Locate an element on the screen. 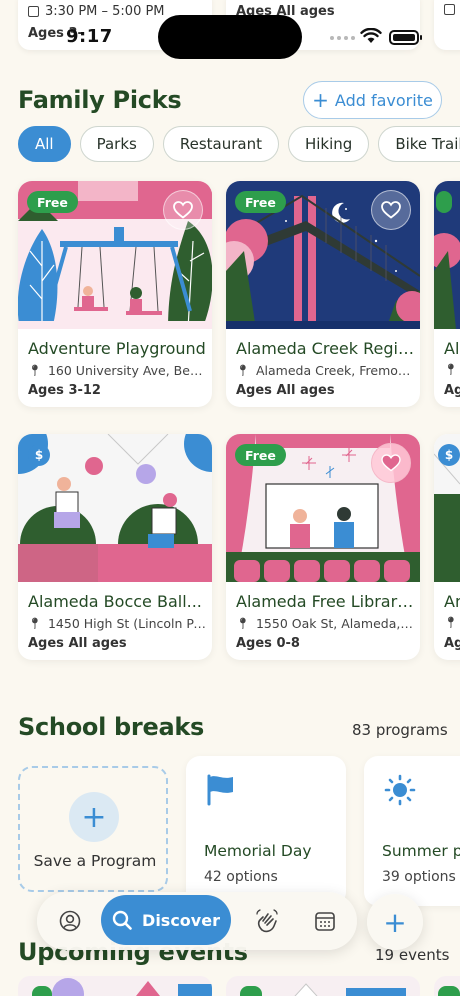 This screenshot has width=460, height=996. save-program-card: + Save a Program is located at coordinates (93, 829).